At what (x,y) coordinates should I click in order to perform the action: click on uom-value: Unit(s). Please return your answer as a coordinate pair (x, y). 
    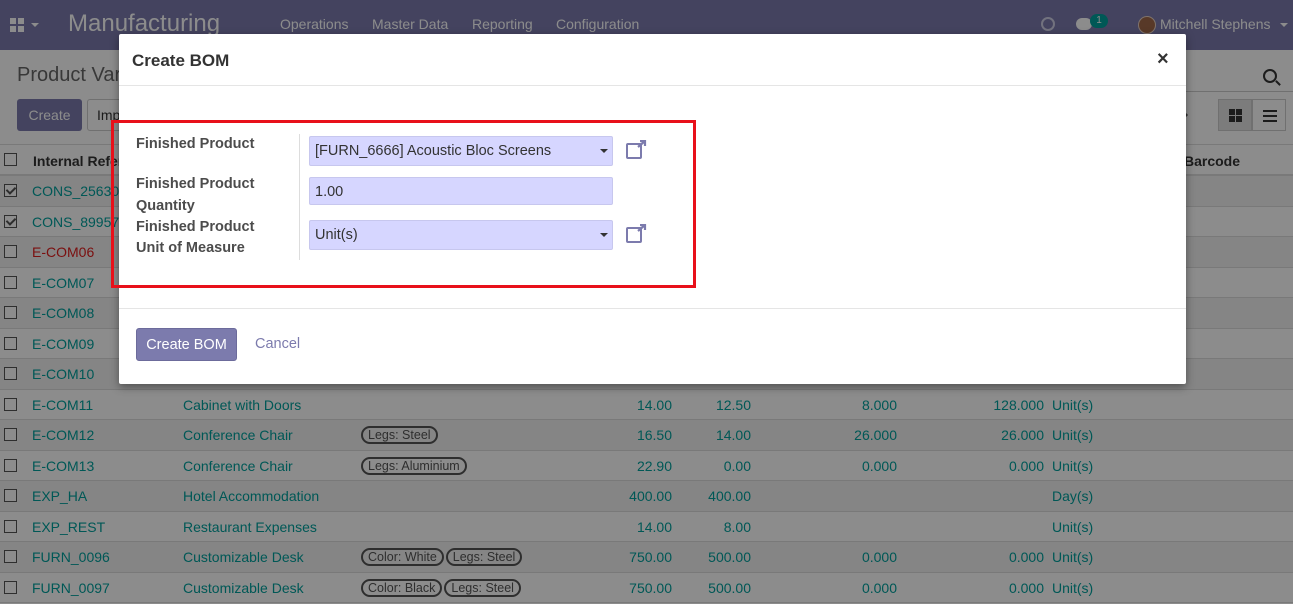
    Looking at the image, I should click on (336, 235).